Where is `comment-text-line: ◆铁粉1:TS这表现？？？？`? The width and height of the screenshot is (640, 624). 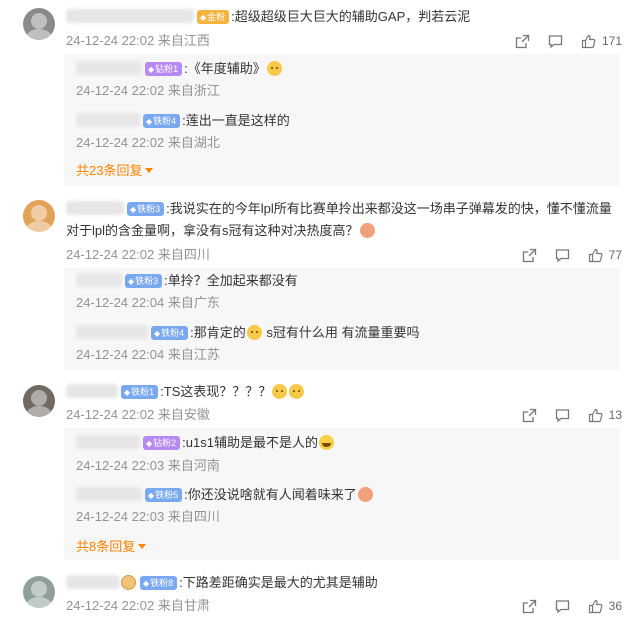 comment-text-line: ◆铁粉1:TS这表现？？？？ is located at coordinates (185, 392).